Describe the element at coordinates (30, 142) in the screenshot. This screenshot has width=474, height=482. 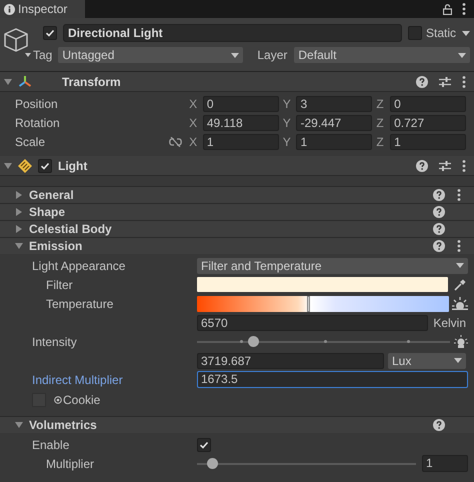
I see `field-label: Scale` at that location.